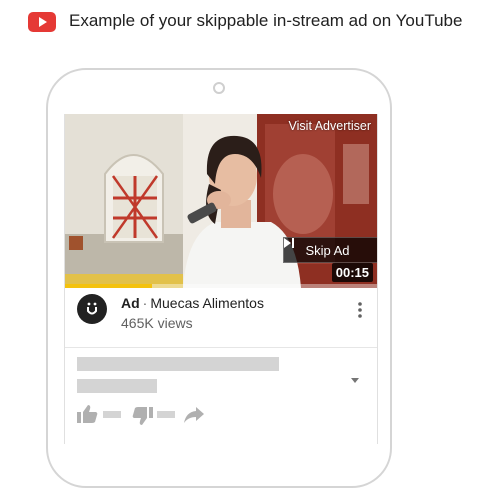  I want to click on skip-ad-label: Skip Ad, so click(327, 250).